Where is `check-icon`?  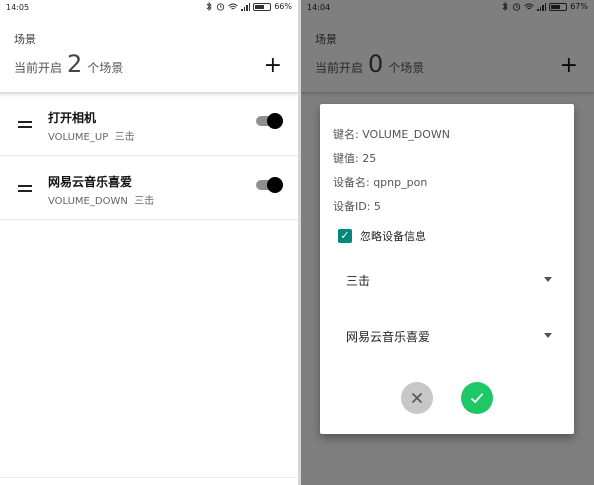
check-icon is located at coordinates (477, 398).